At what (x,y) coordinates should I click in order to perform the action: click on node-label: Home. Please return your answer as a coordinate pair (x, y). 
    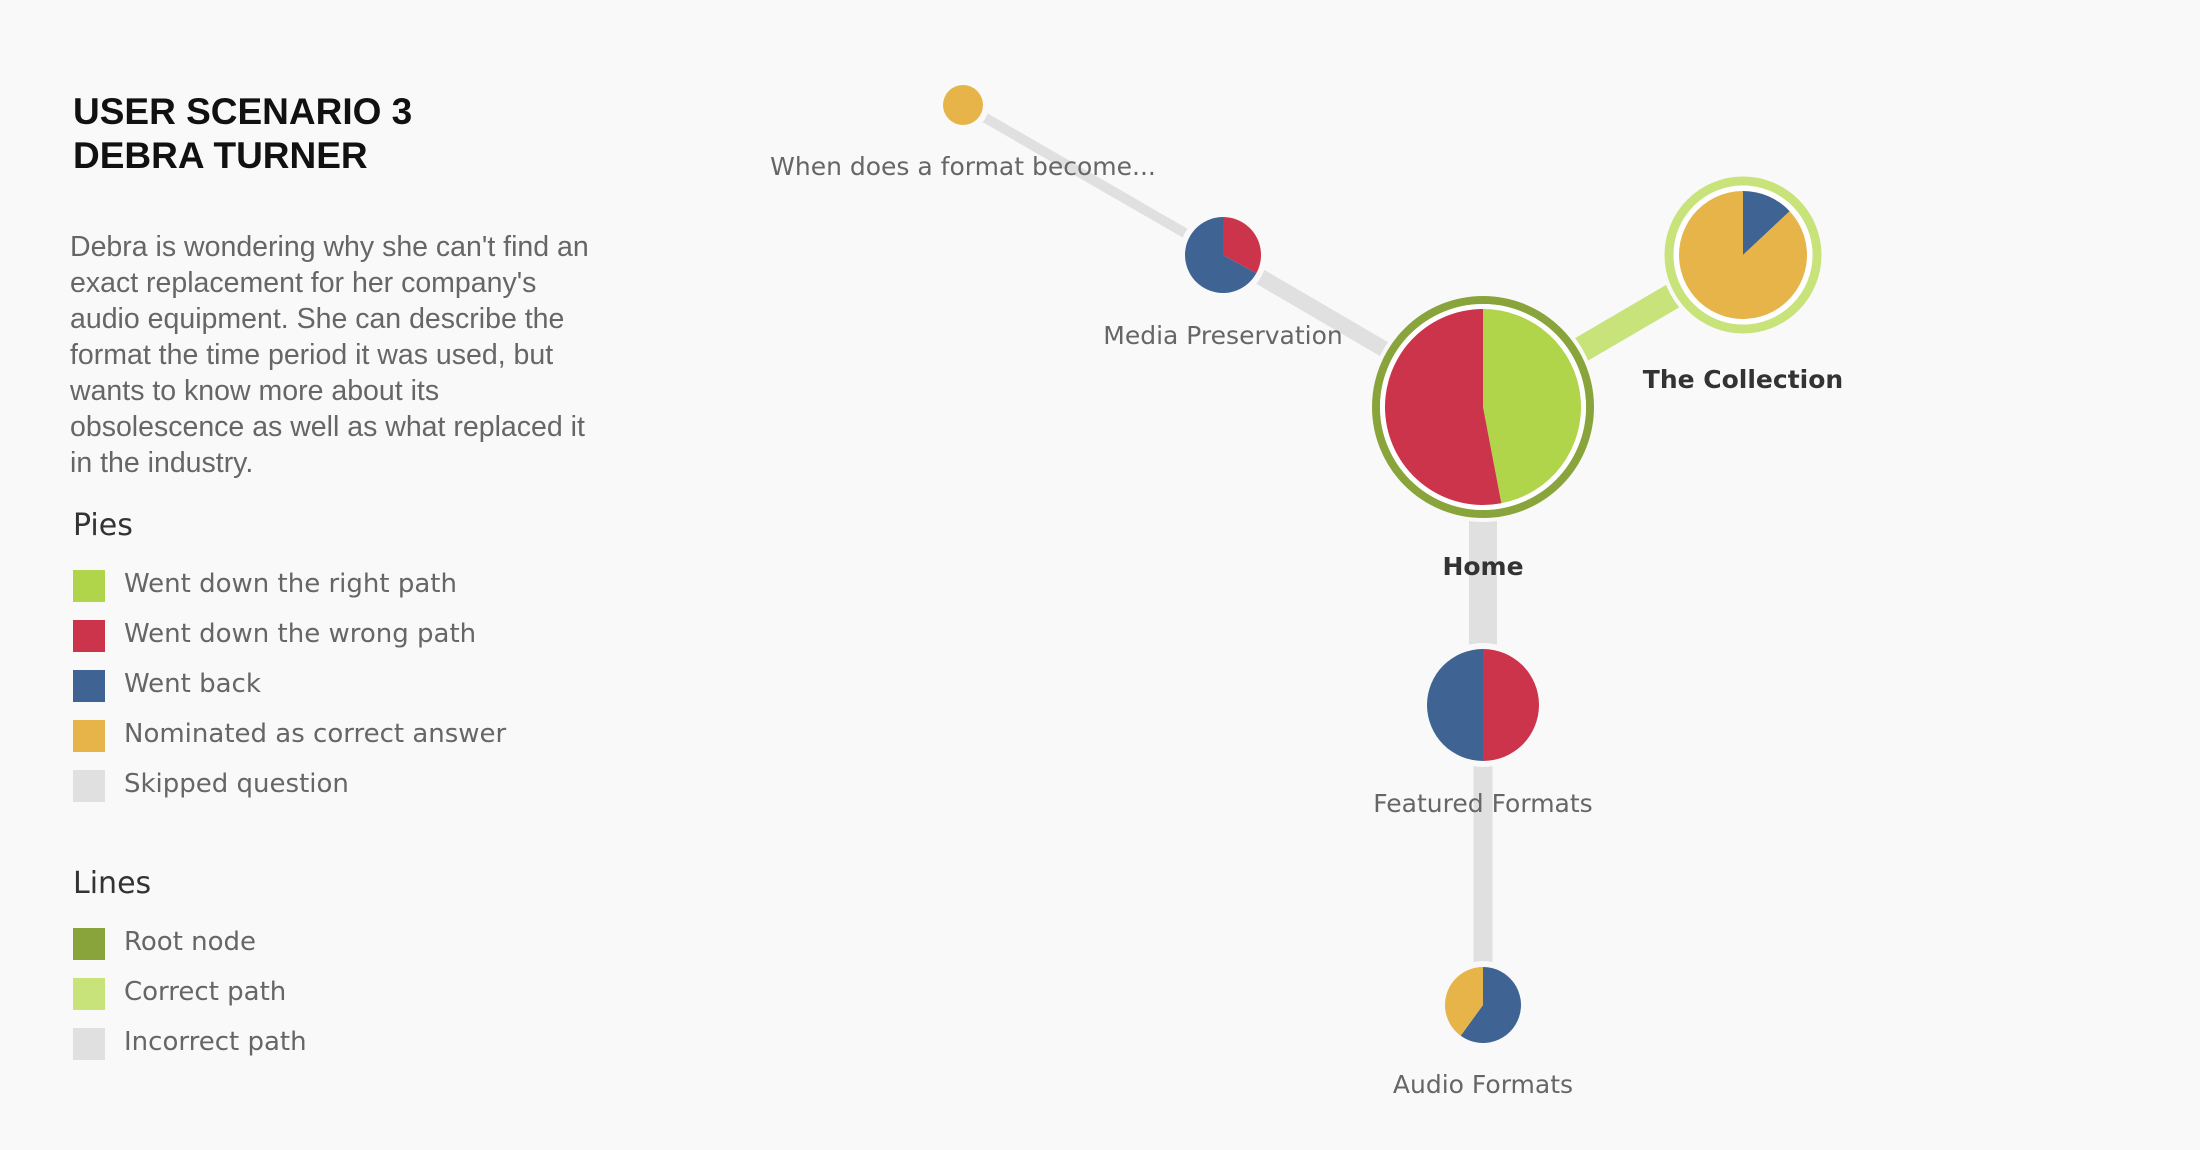
    Looking at the image, I should click on (1482, 566).